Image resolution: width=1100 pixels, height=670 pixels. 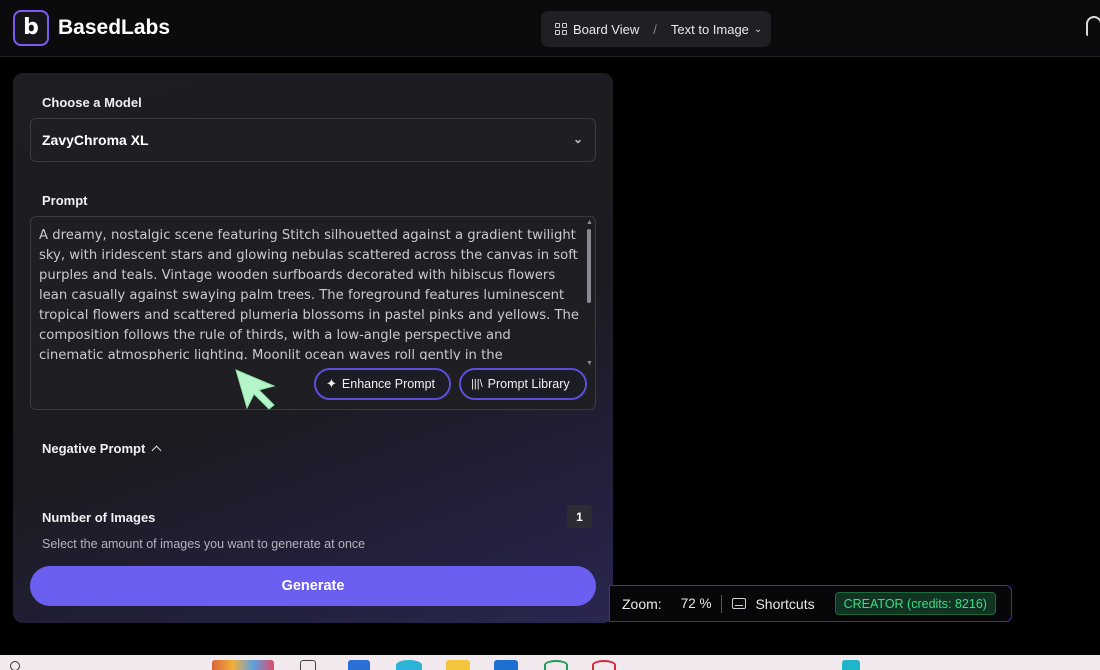 I want to click on os-taskbar, so click(x=550, y=662).